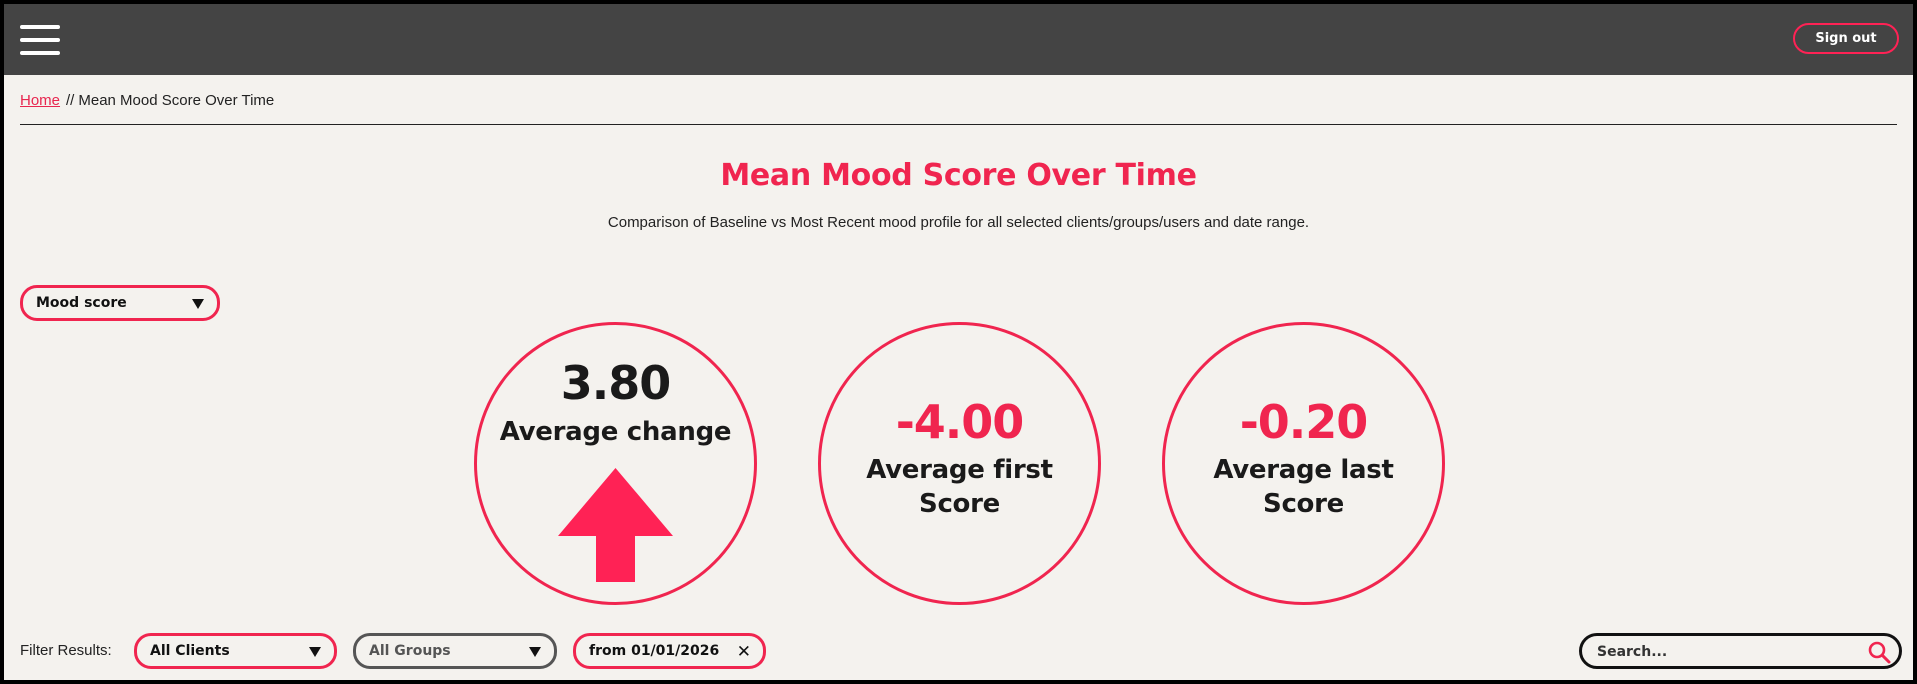 The height and width of the screenshot is (684, 1917). Describe the element at coordinates (40, 40) in the screenshot. I see `hamburger-icon` at that location.